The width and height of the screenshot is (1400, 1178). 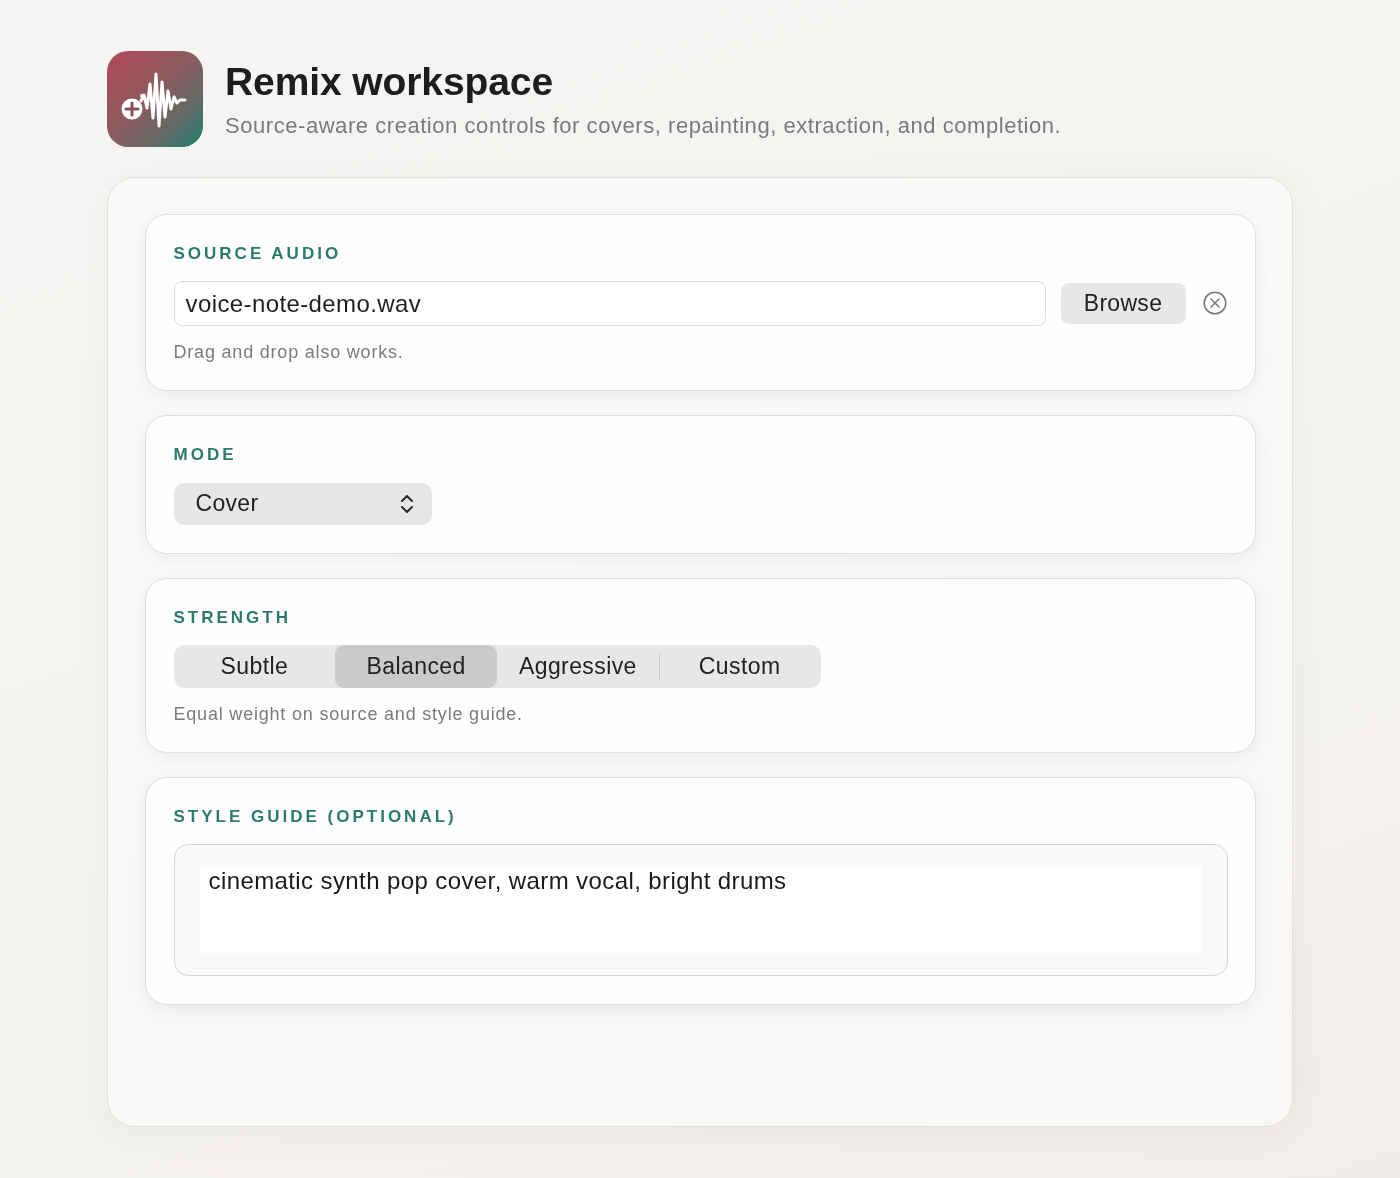 What do you see at coordinates (416, 666) in the screenshot?
I see `strength-option: Balanced` at bounding box center [416, 666].